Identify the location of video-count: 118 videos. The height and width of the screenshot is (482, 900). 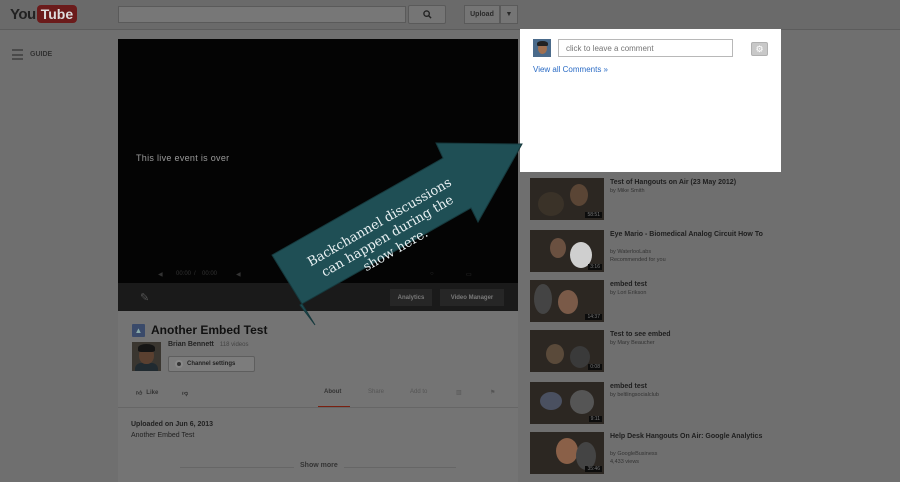
(234, 345).